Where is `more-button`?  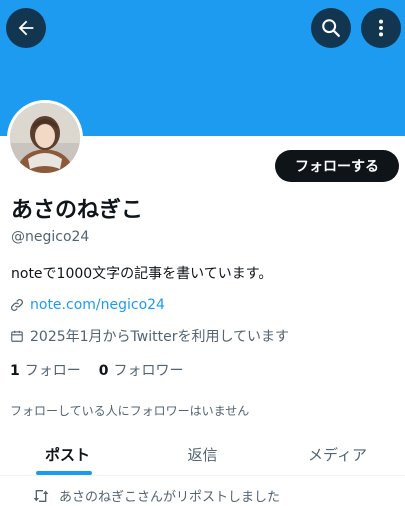
more-button is located at coordinates (381, 28).